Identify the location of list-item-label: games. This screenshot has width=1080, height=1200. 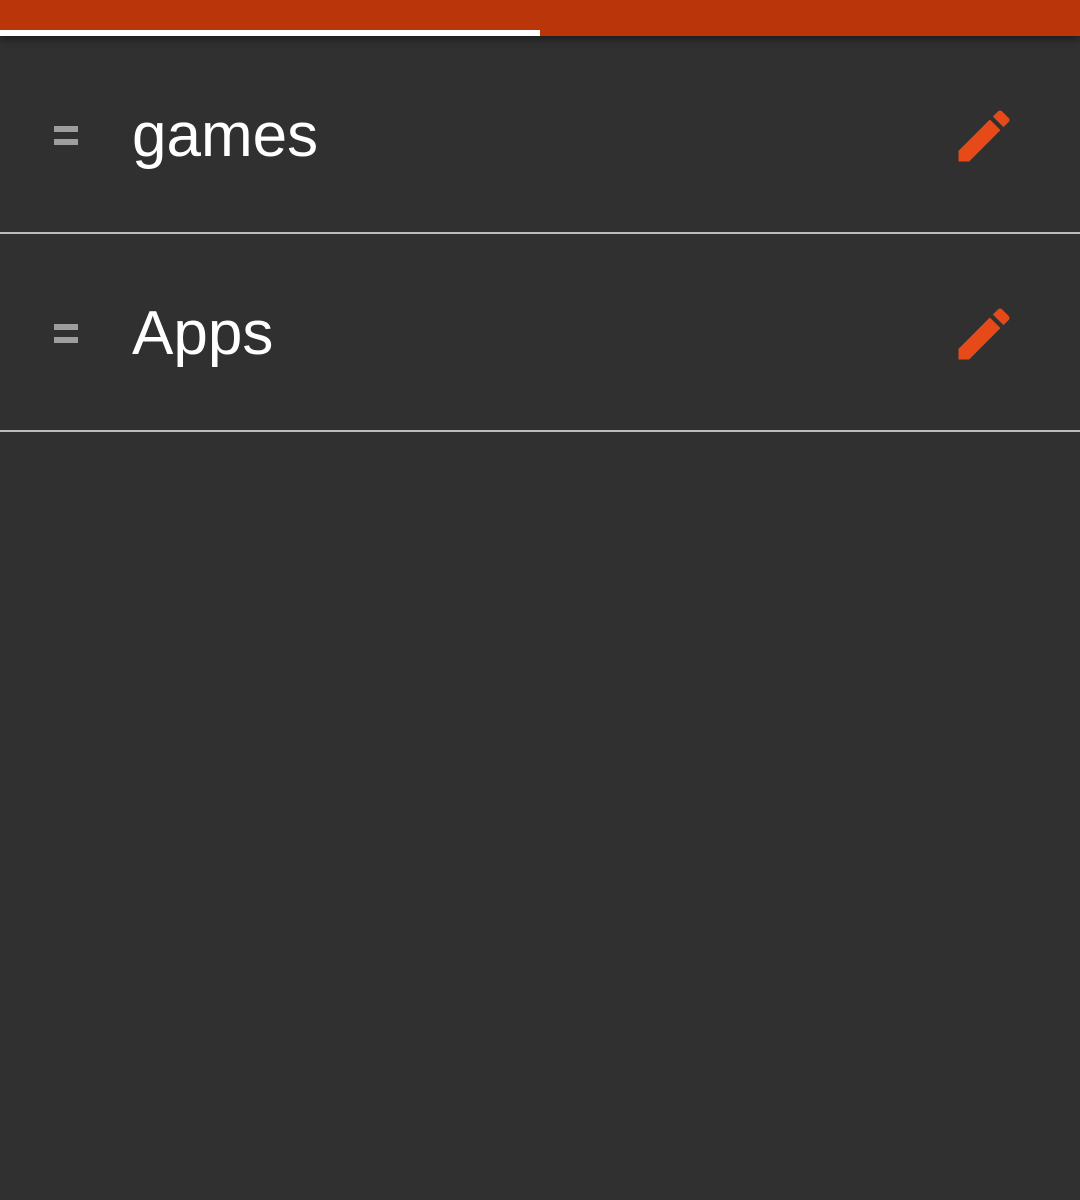
(225, 135).